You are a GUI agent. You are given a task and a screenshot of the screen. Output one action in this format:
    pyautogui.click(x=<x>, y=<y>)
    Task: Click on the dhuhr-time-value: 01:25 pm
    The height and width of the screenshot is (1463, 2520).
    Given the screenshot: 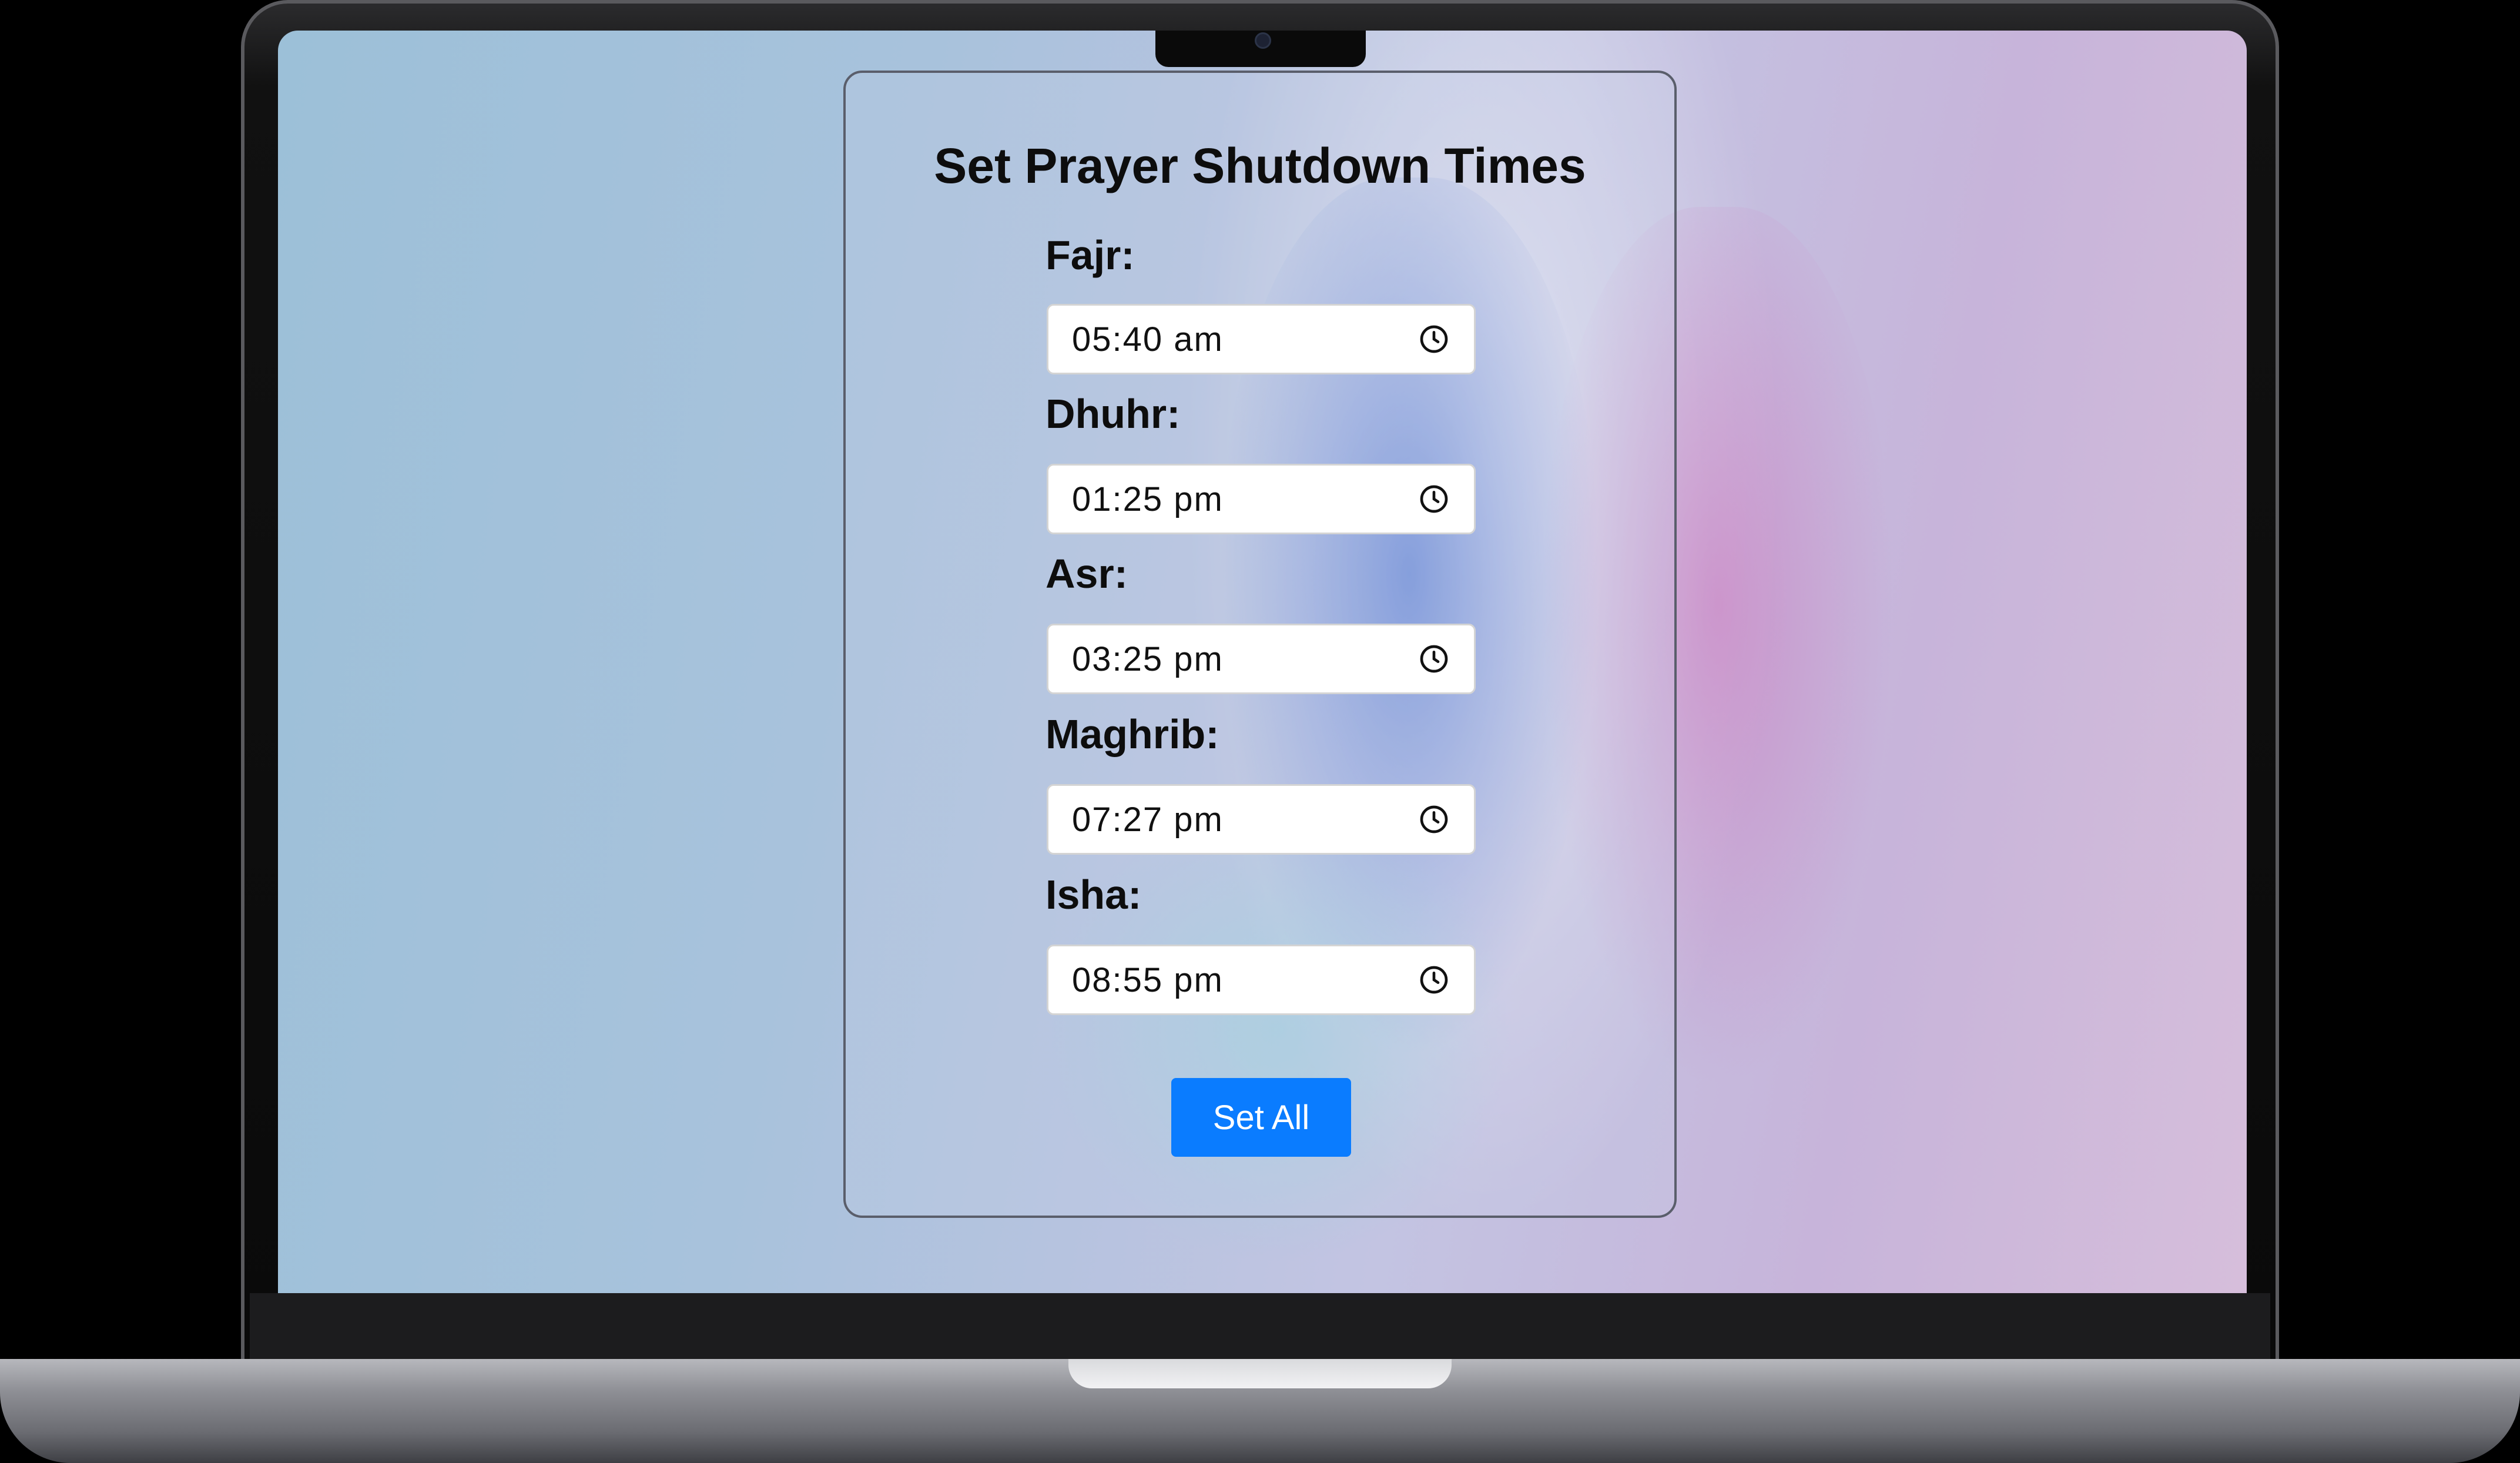 What is the action you would take?
    pyautogui.click(x=1148, y=499)
    